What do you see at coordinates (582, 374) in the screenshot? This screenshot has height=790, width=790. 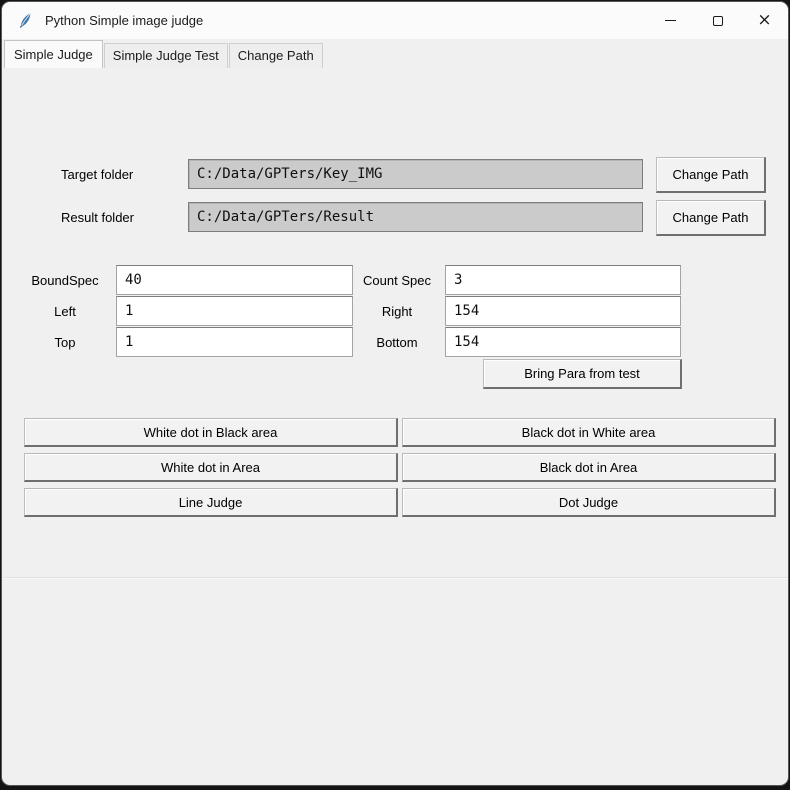 I see `bring-para-from-test-button: Bring Para from test` at bounding box center [582, 374].